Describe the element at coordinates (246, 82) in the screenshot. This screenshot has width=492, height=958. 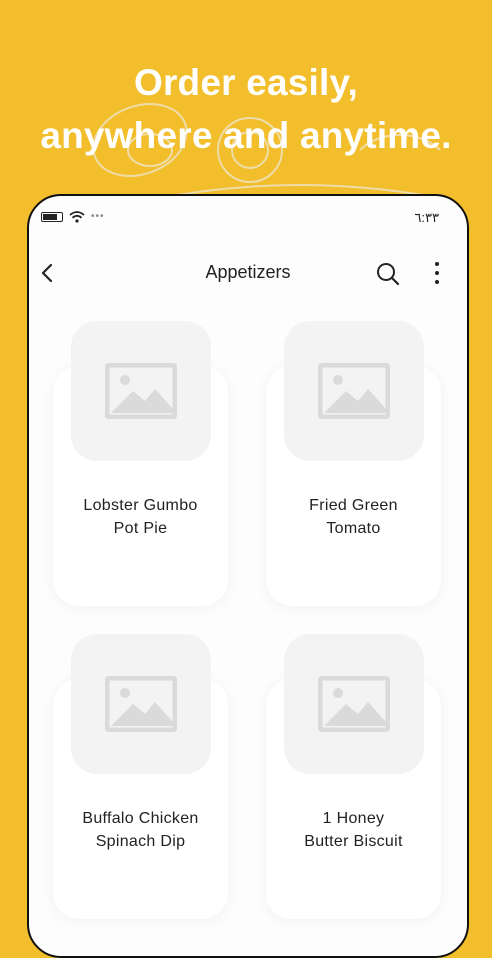
I see `headline-line-1: Order easily,` at that location.